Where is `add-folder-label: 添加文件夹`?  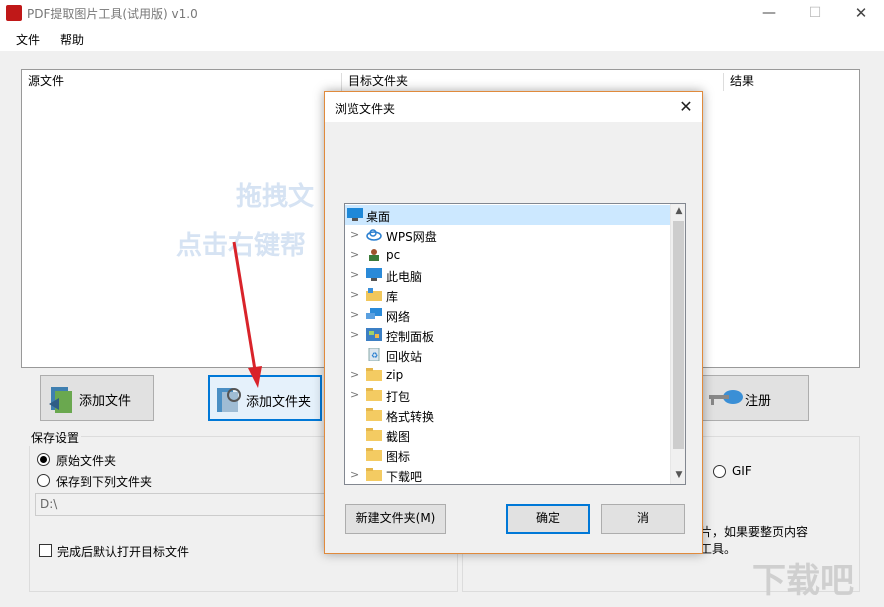
add-folder-label: 添加文件夹 is located at coordinates (279, 402).